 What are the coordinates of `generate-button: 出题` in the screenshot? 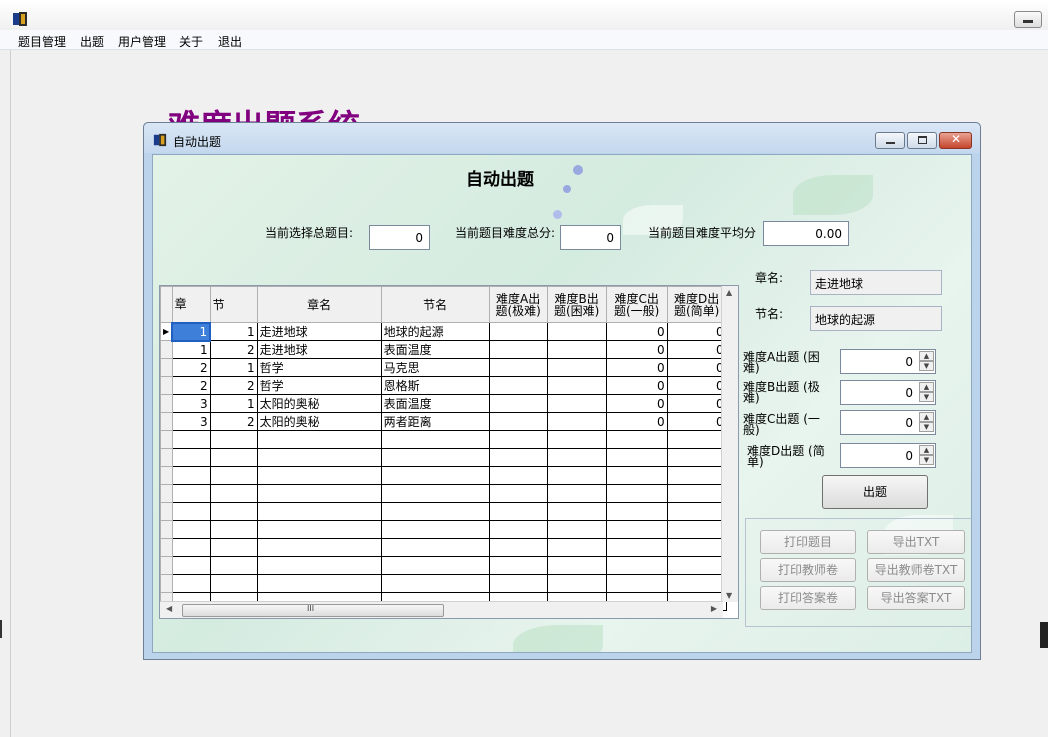 It's located at (875, 492).